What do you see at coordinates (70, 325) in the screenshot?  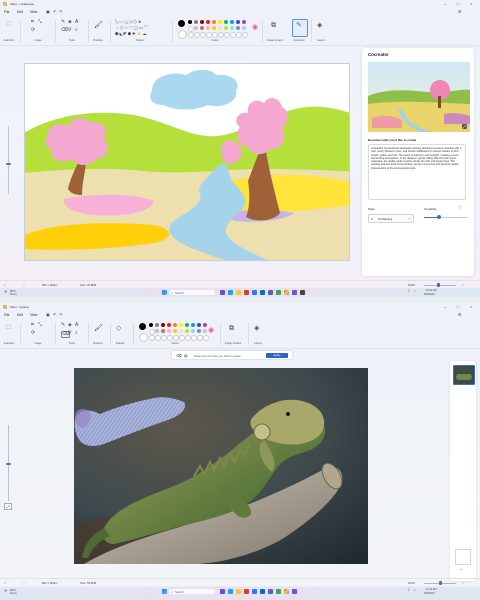 I see `fill-icon: ◈` at bounding box center [70, 325].